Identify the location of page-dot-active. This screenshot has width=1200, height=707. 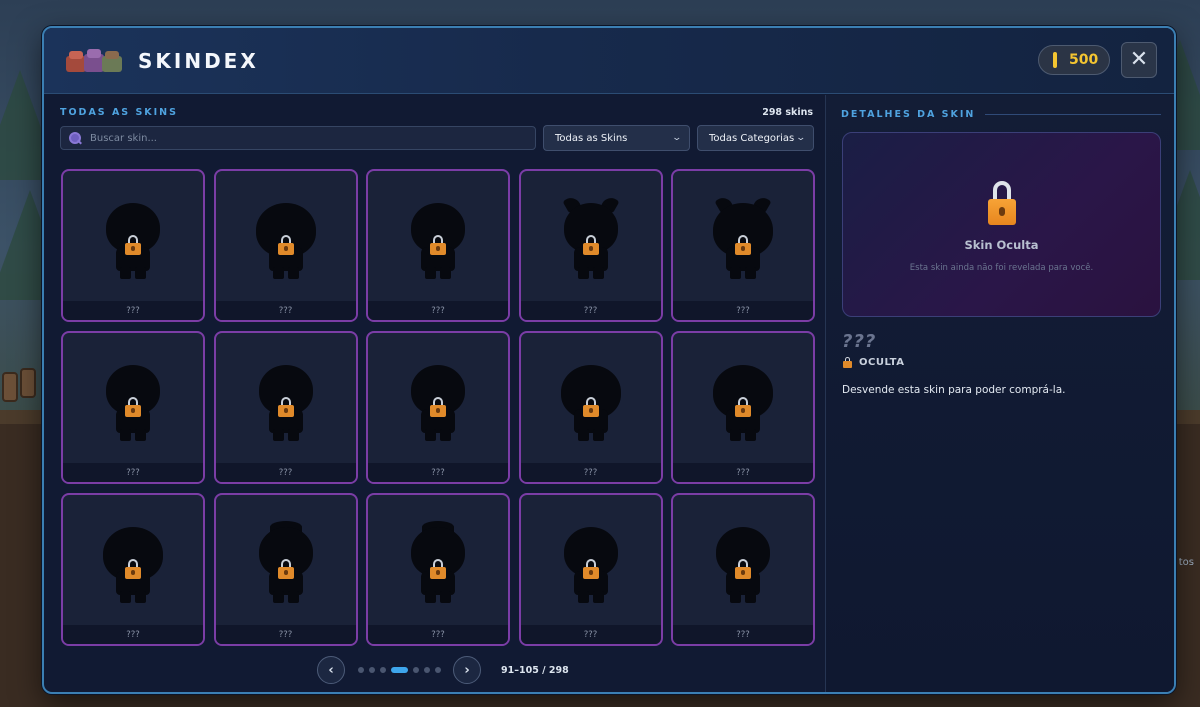
(399, 670).